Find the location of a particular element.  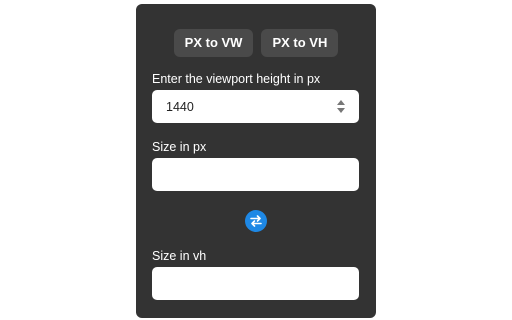

size-vh-input is located at coordinates (255, 283).